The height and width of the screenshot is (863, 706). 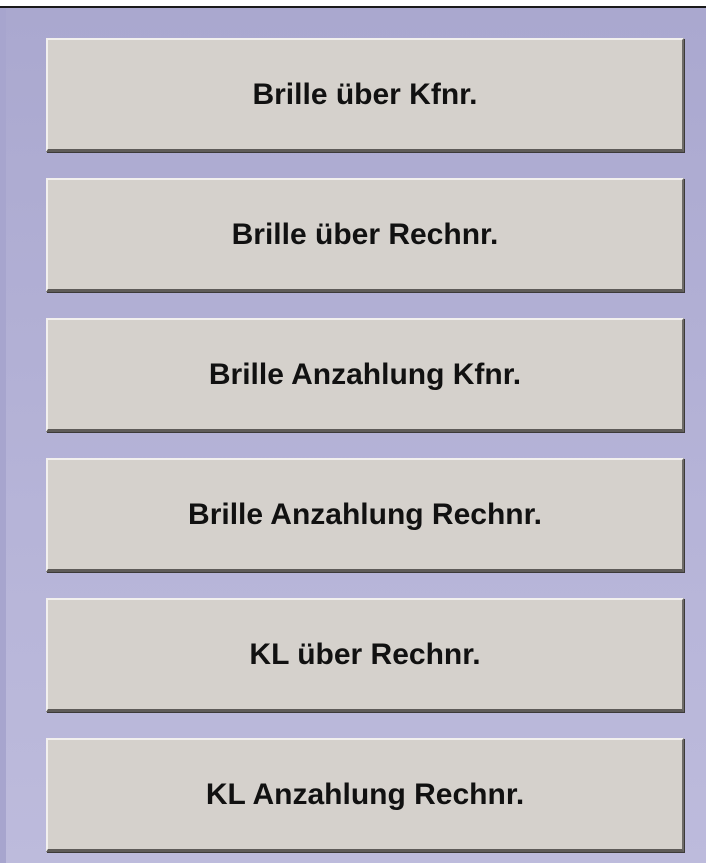 I want to click on brille-ueber-kfnr-button: Brille über Kfnr., so click(x=365, y=95).